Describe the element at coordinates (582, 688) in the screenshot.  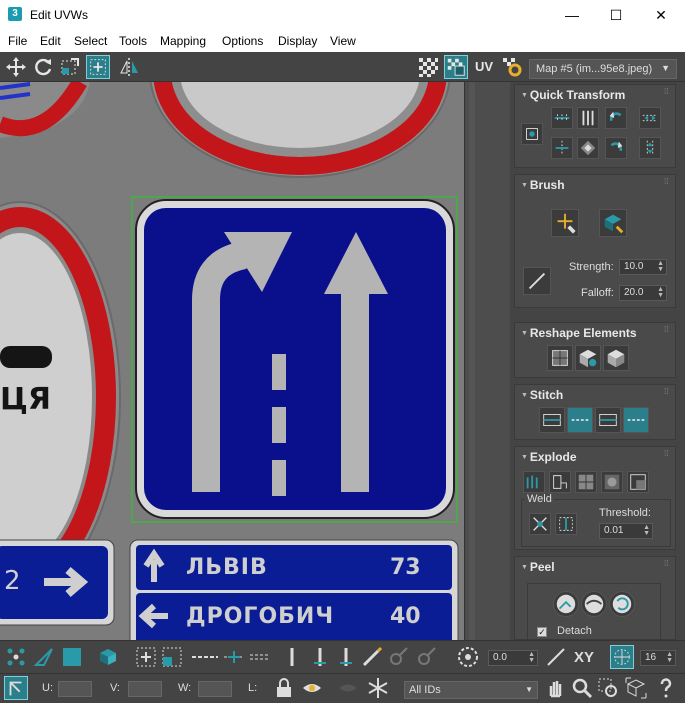
I see `zoom-icon` at that location.